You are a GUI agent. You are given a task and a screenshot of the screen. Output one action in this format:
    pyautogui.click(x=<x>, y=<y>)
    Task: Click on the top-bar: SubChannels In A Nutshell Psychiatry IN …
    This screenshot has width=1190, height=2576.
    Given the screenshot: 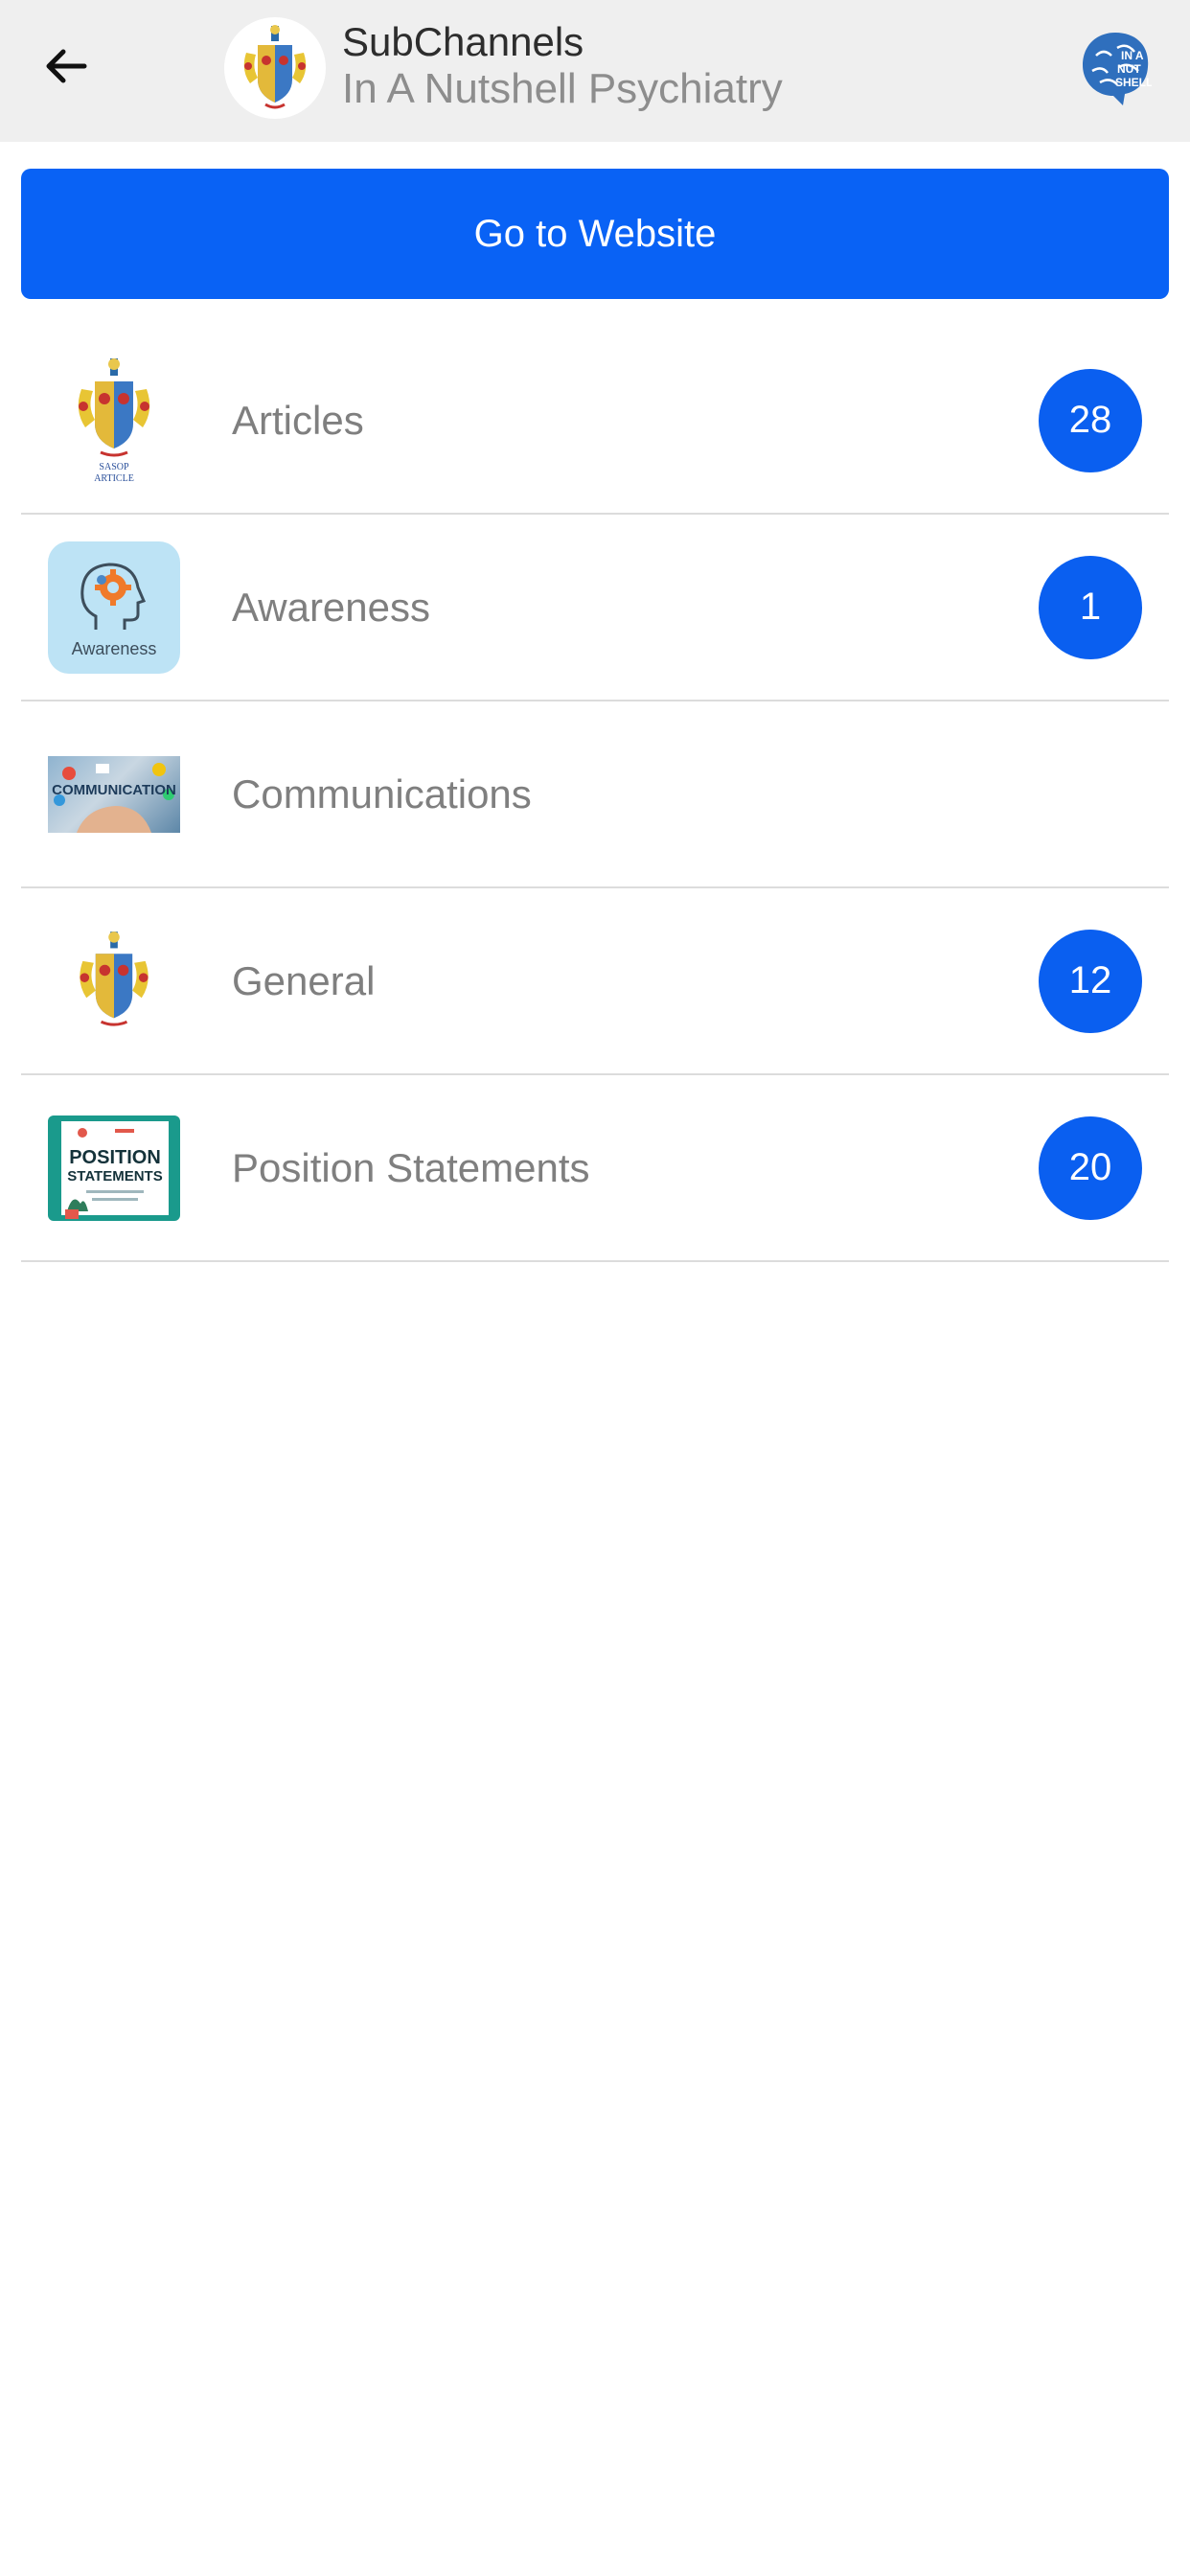 What is the action you would take?
    pyautogui.click(x=595, y=71)
    